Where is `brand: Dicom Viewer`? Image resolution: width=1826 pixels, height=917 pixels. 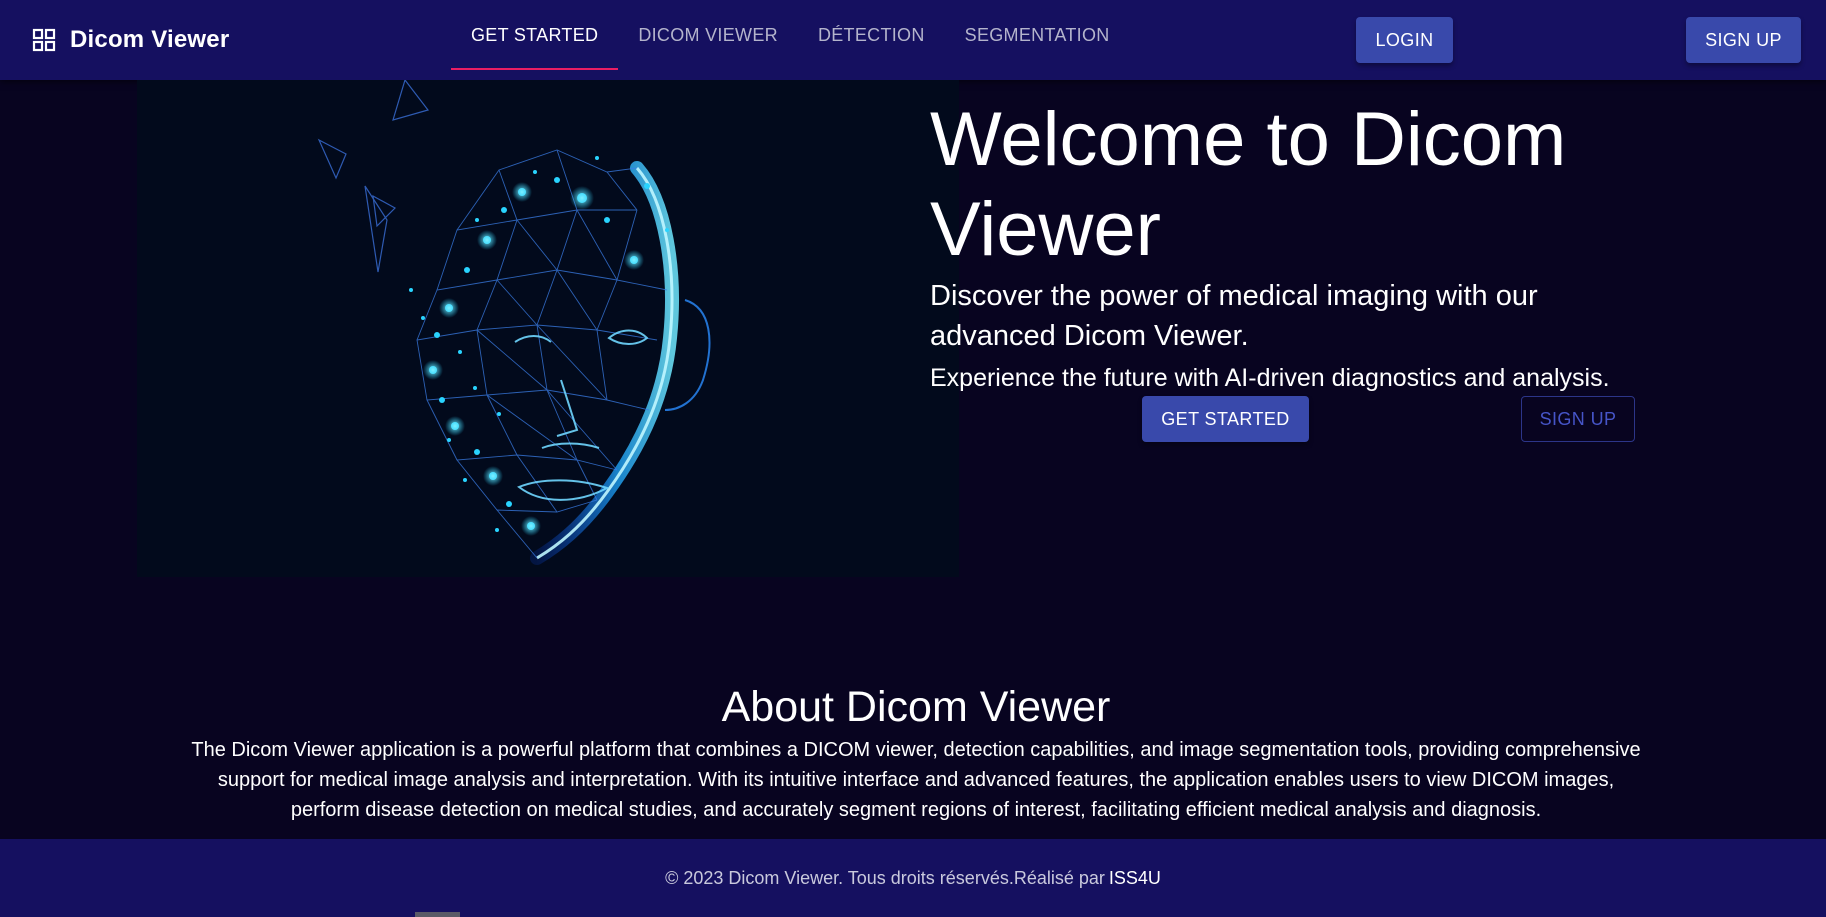 brand: Dicom Viewer is located at coordinates (130, 40).